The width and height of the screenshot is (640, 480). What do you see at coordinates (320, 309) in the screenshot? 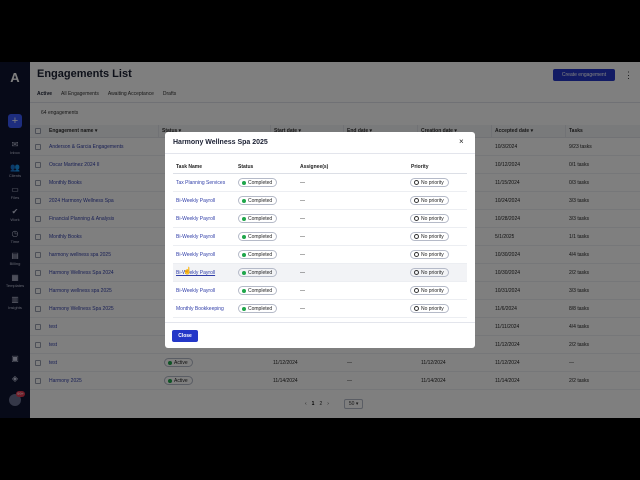
I see `task-row: Monthly Bookkeeping Completed — No priority` at bounding box center [320, 309].